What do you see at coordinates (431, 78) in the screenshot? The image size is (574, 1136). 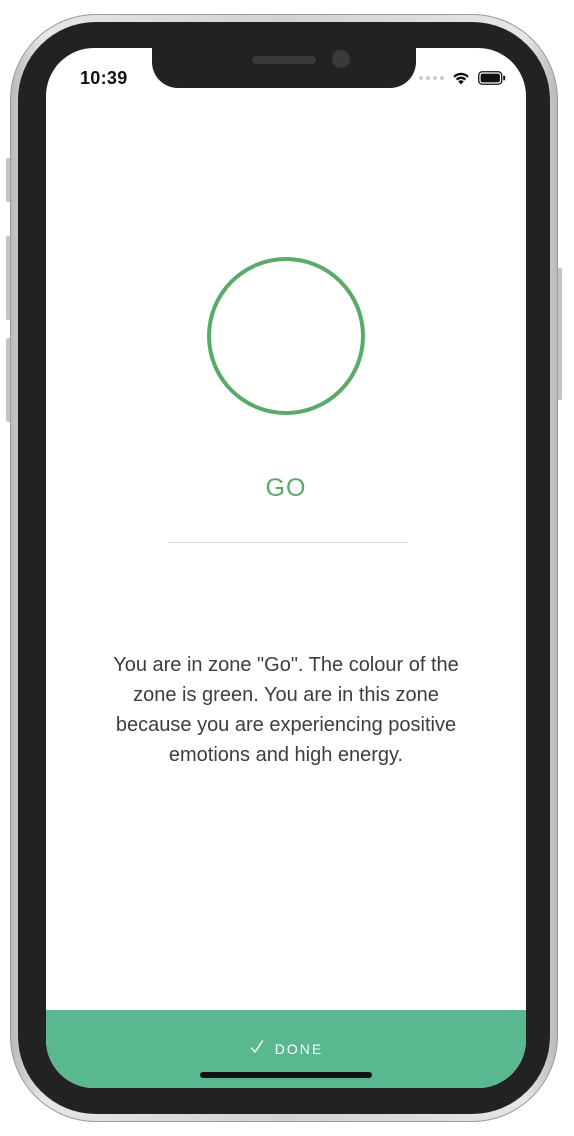 I see `signal-dots-icon` at bounding box center [431, 78].